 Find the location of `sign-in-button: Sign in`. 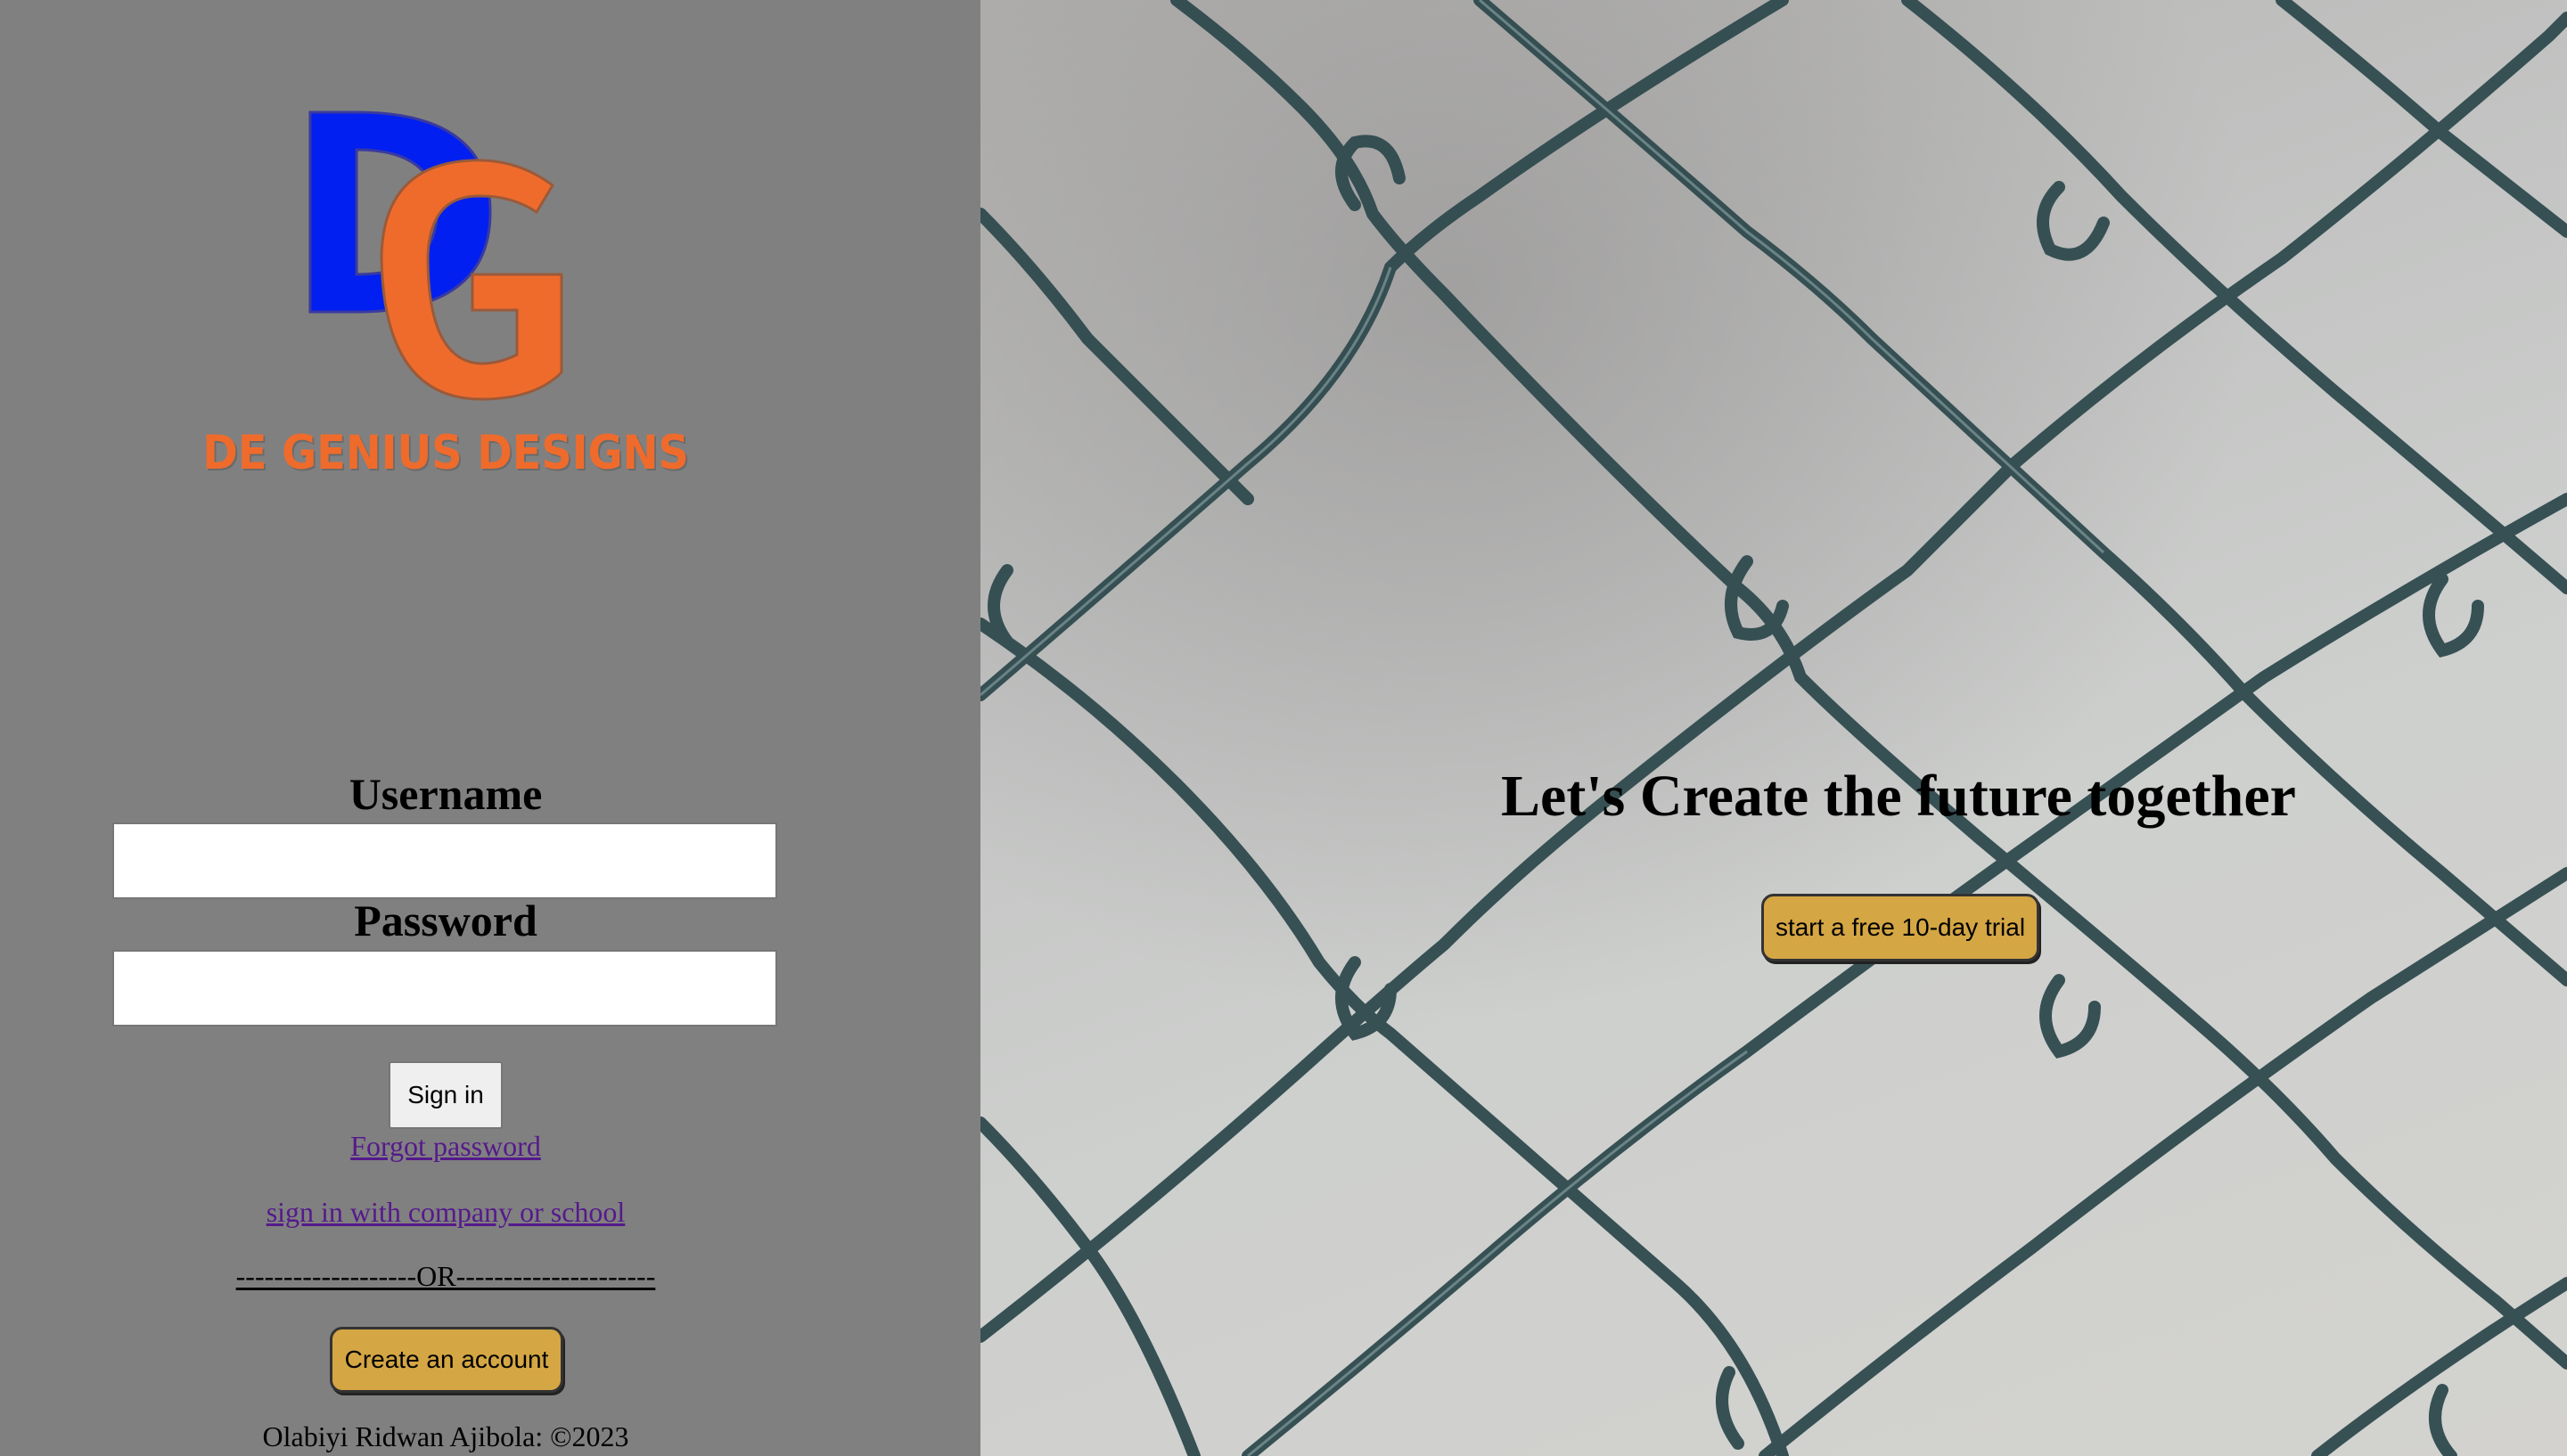

sign-in-button: Sign in is located at coordinates (446, 1095).